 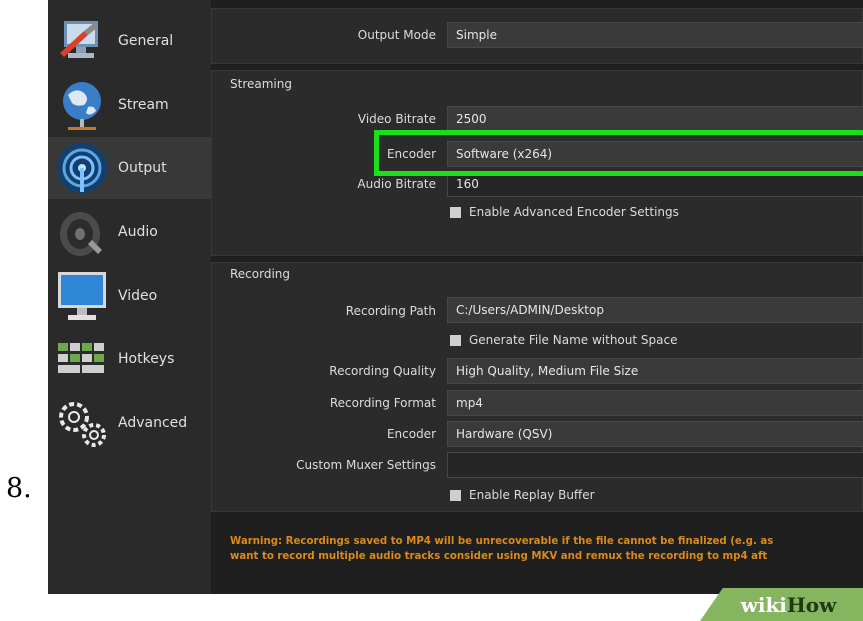 I want to click on replay-buffer-checkbox: Enable Replay Buffer, so click(x=522, y=495).